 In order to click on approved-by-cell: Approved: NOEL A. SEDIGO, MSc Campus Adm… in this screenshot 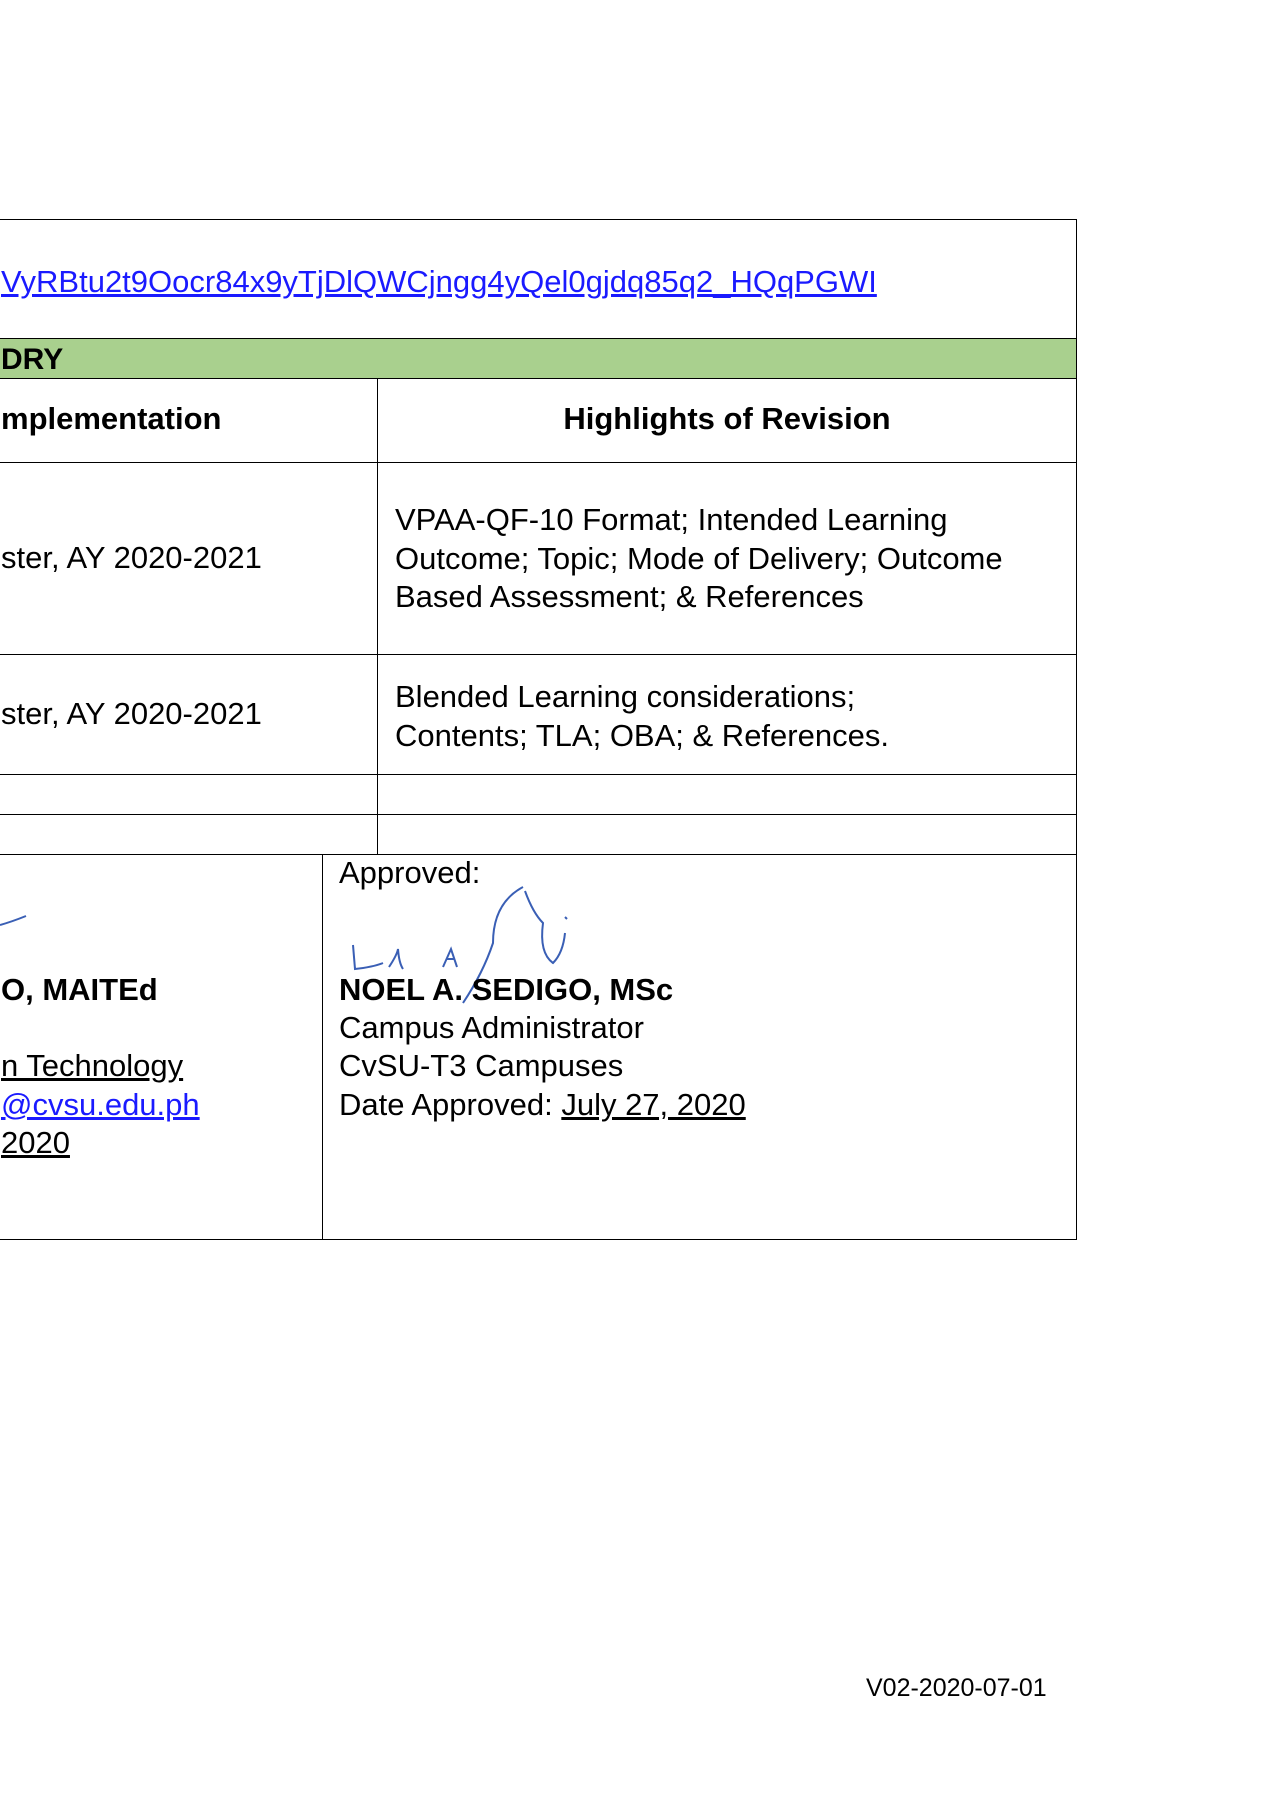, I will do `click(699, 1047)`.